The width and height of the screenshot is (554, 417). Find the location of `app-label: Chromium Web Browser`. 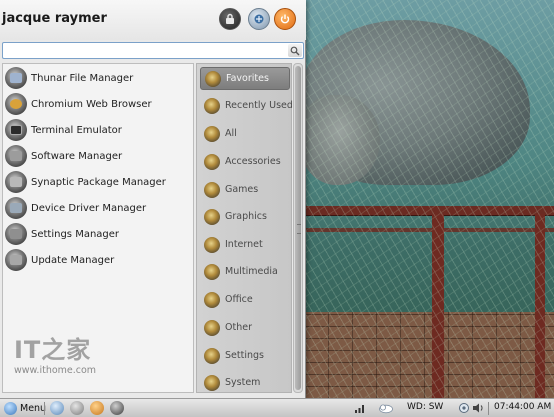

app-label: Chromium Web Browser is located at coordinates (91, 104).